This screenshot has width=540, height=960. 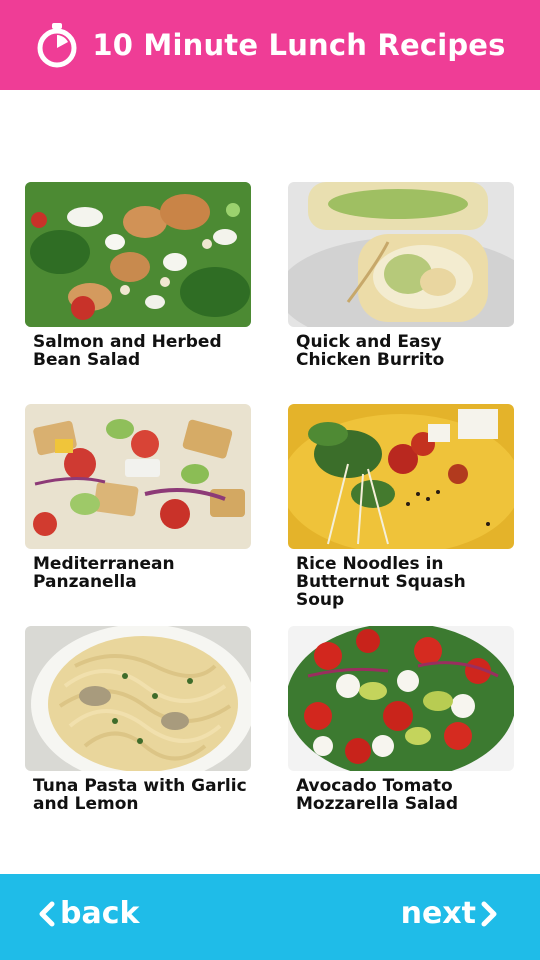 I want to click on next-label: next, so click(x=438, y=913).